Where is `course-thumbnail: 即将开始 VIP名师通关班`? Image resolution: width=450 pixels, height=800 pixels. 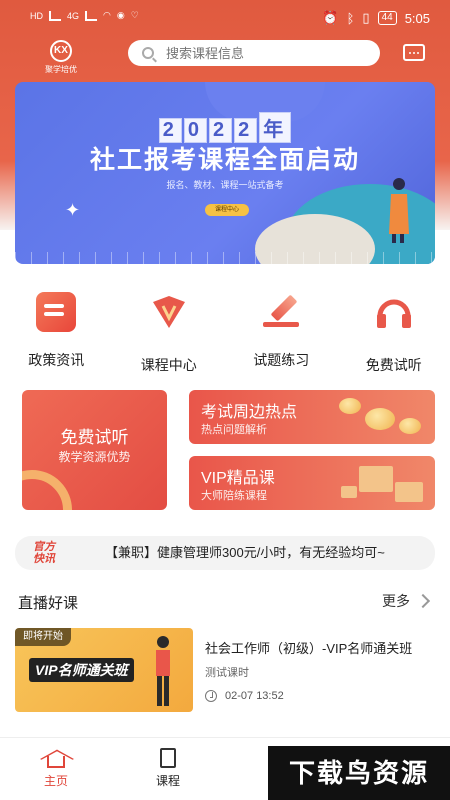 course-thumbnail: 即将开始 VIP名师通关班 is located at coordinates (104, 670).